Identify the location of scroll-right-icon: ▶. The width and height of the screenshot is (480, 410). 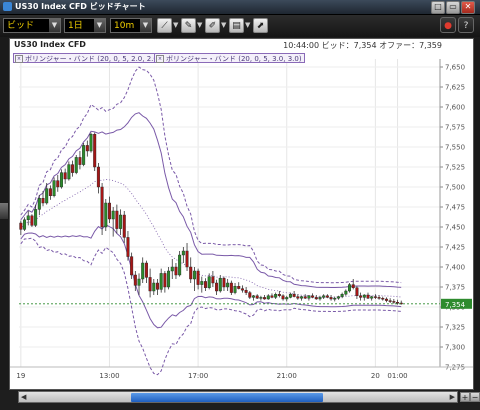
(452, 397).